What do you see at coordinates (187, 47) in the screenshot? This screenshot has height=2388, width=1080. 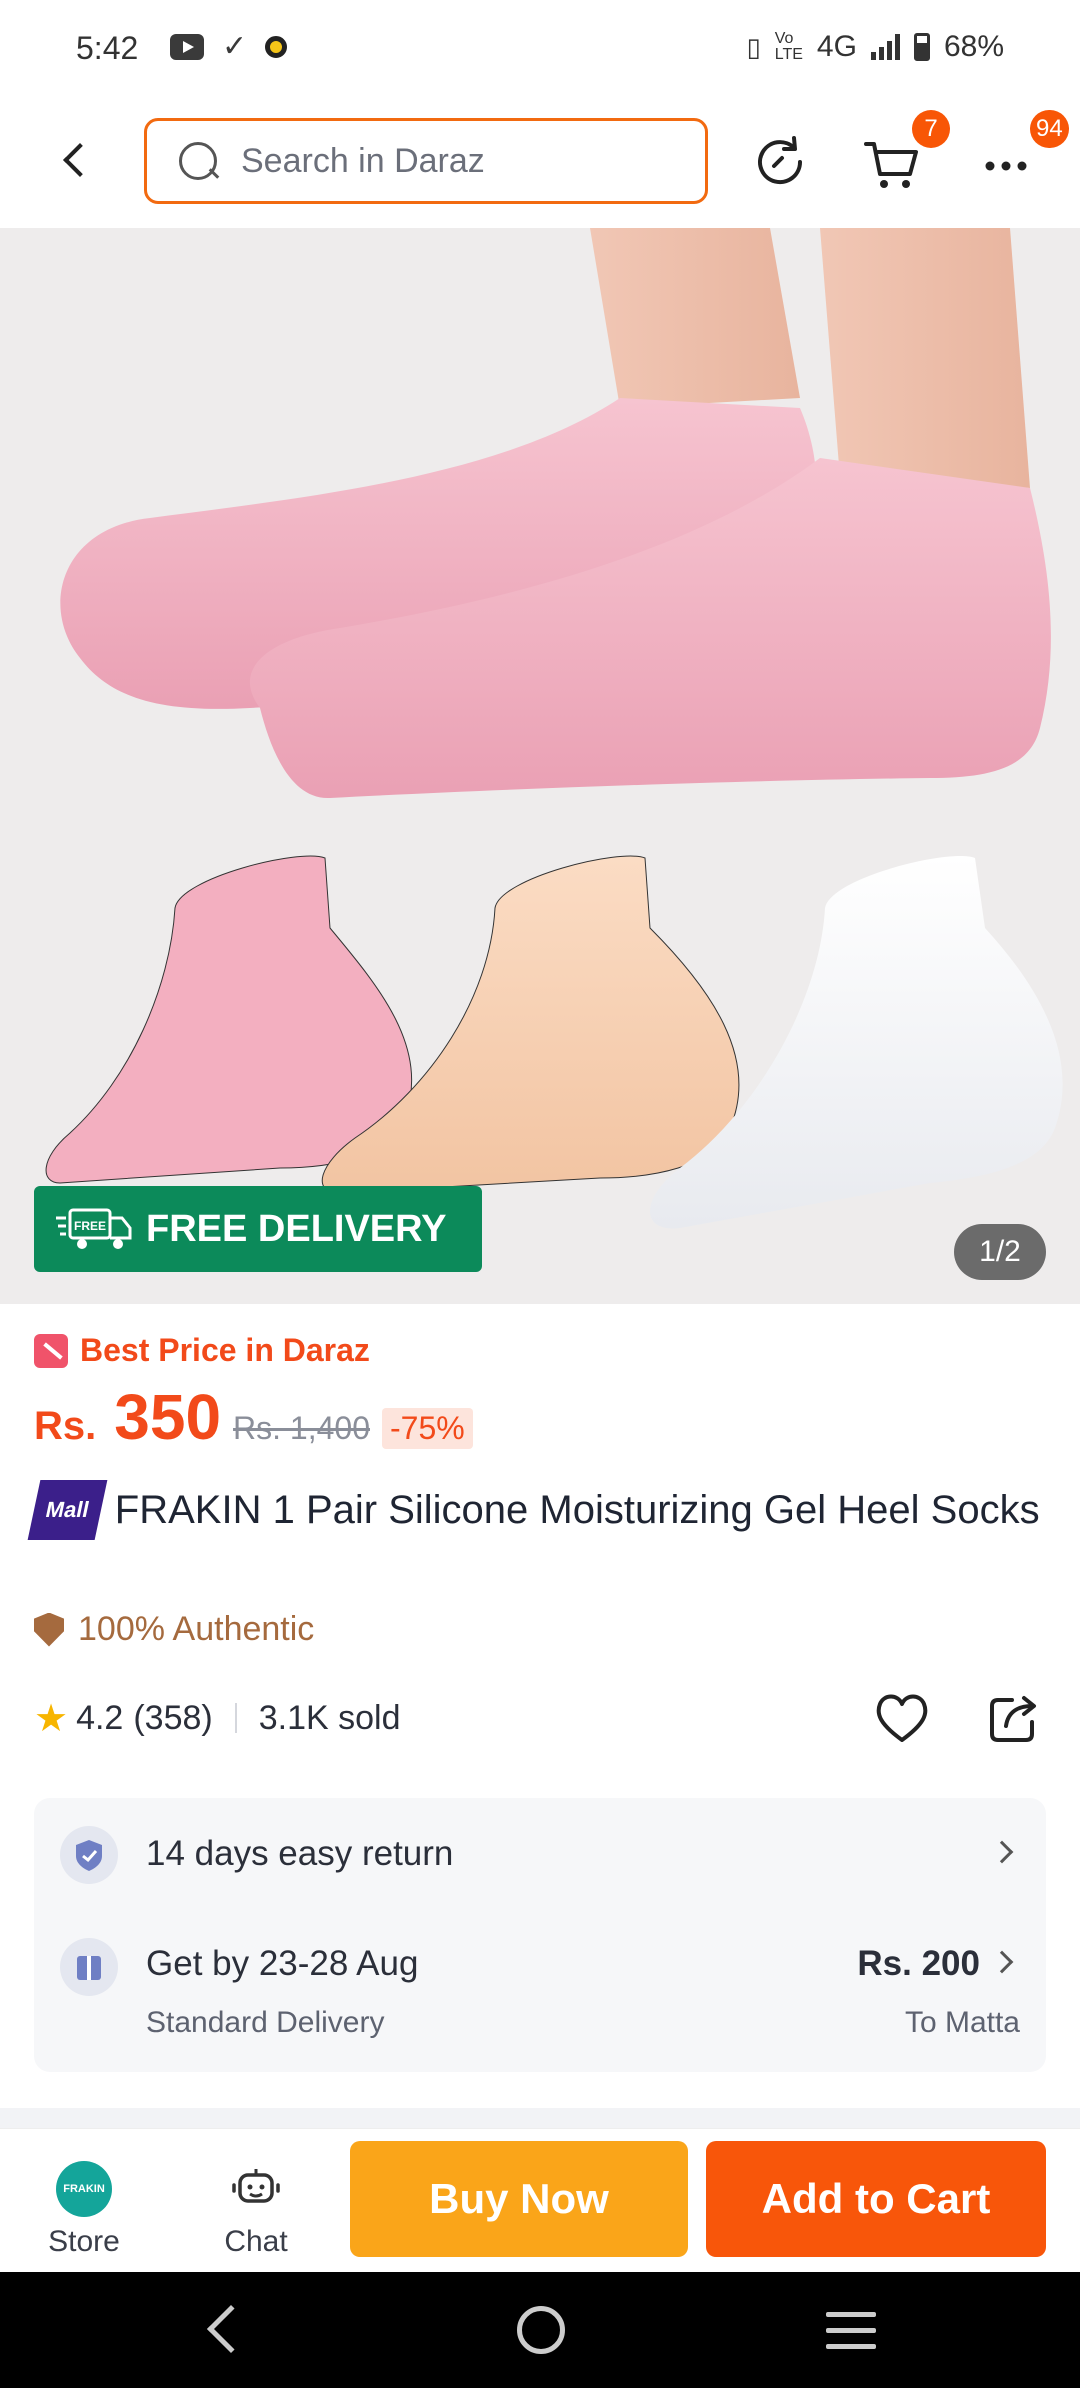 I see `youtube-icon` at bounding box center [187, 47].